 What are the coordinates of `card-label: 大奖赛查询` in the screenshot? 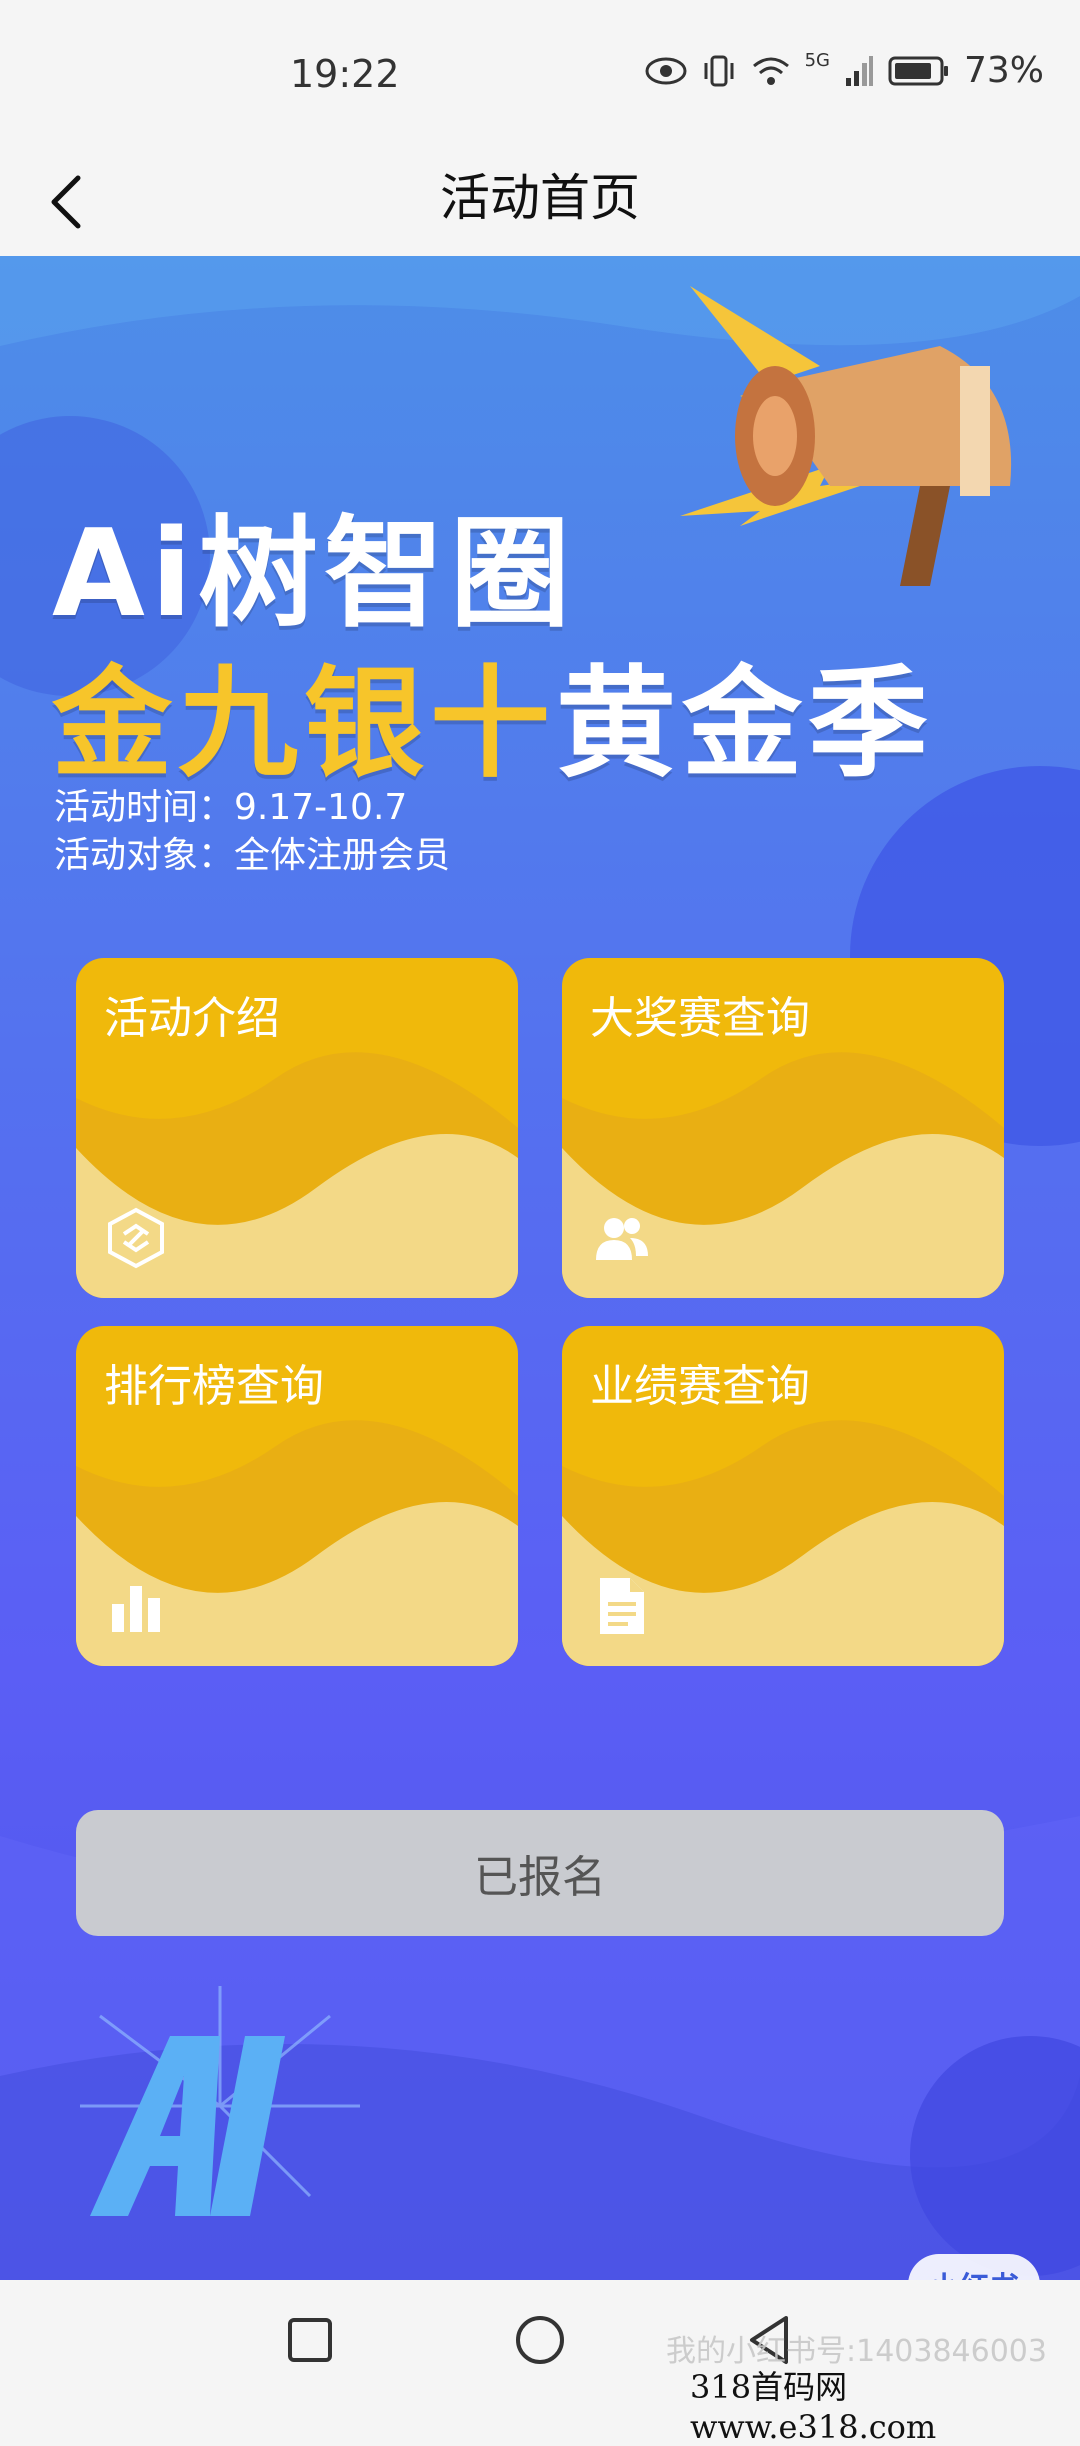 It's located at (700, 1018).